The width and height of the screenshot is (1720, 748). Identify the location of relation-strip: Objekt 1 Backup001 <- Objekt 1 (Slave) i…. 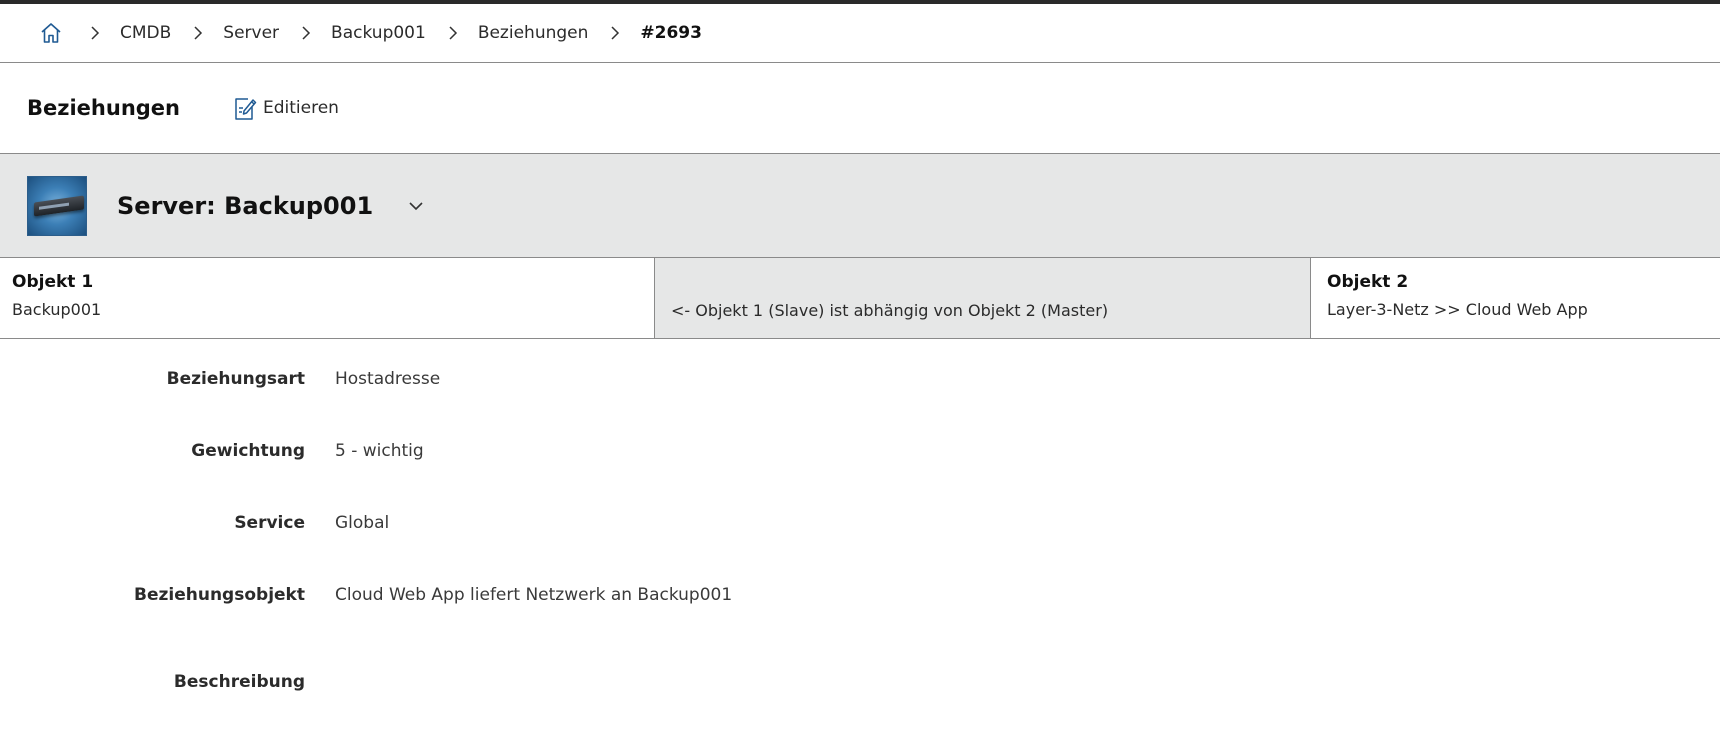
(860, 298).